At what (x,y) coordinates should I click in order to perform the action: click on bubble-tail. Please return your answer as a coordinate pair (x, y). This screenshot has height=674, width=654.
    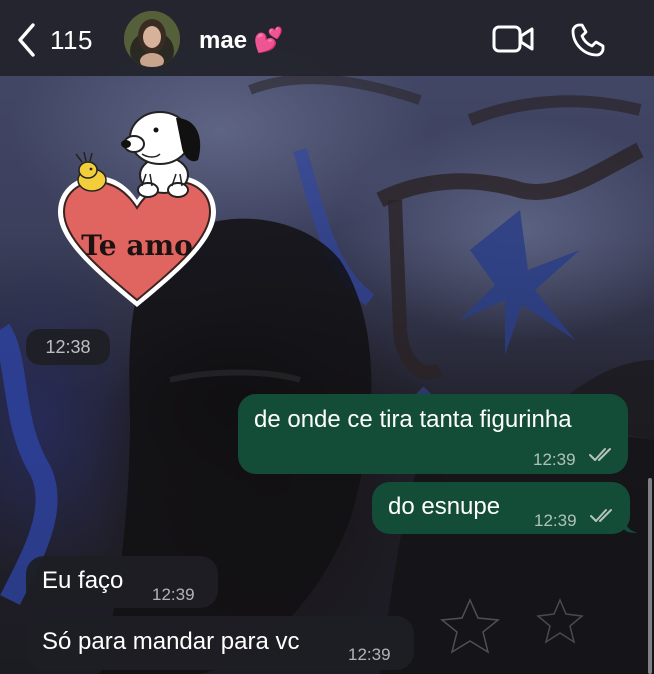
    Looking at the image, I should click on (631, 526).